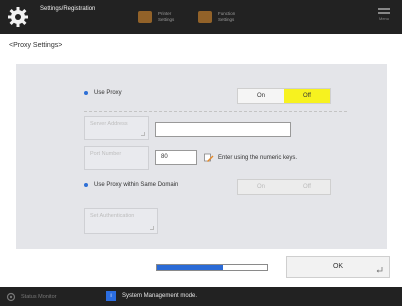  Describe the element at coordinates (106, 154) in the screenshot. I see `port-number-label: Port Number` at that location.